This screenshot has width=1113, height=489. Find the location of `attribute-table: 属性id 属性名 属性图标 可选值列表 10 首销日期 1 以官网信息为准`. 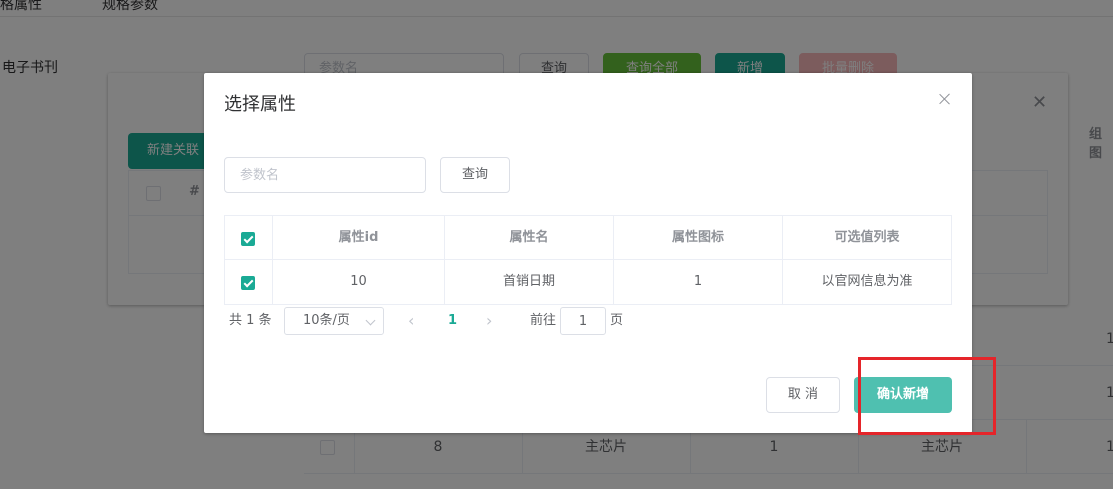

attribute-table: 属性id 属性名 属性图标 可选值列表 10 首销日期 1 以官网信息为准 is located at coordinates (588, 260).